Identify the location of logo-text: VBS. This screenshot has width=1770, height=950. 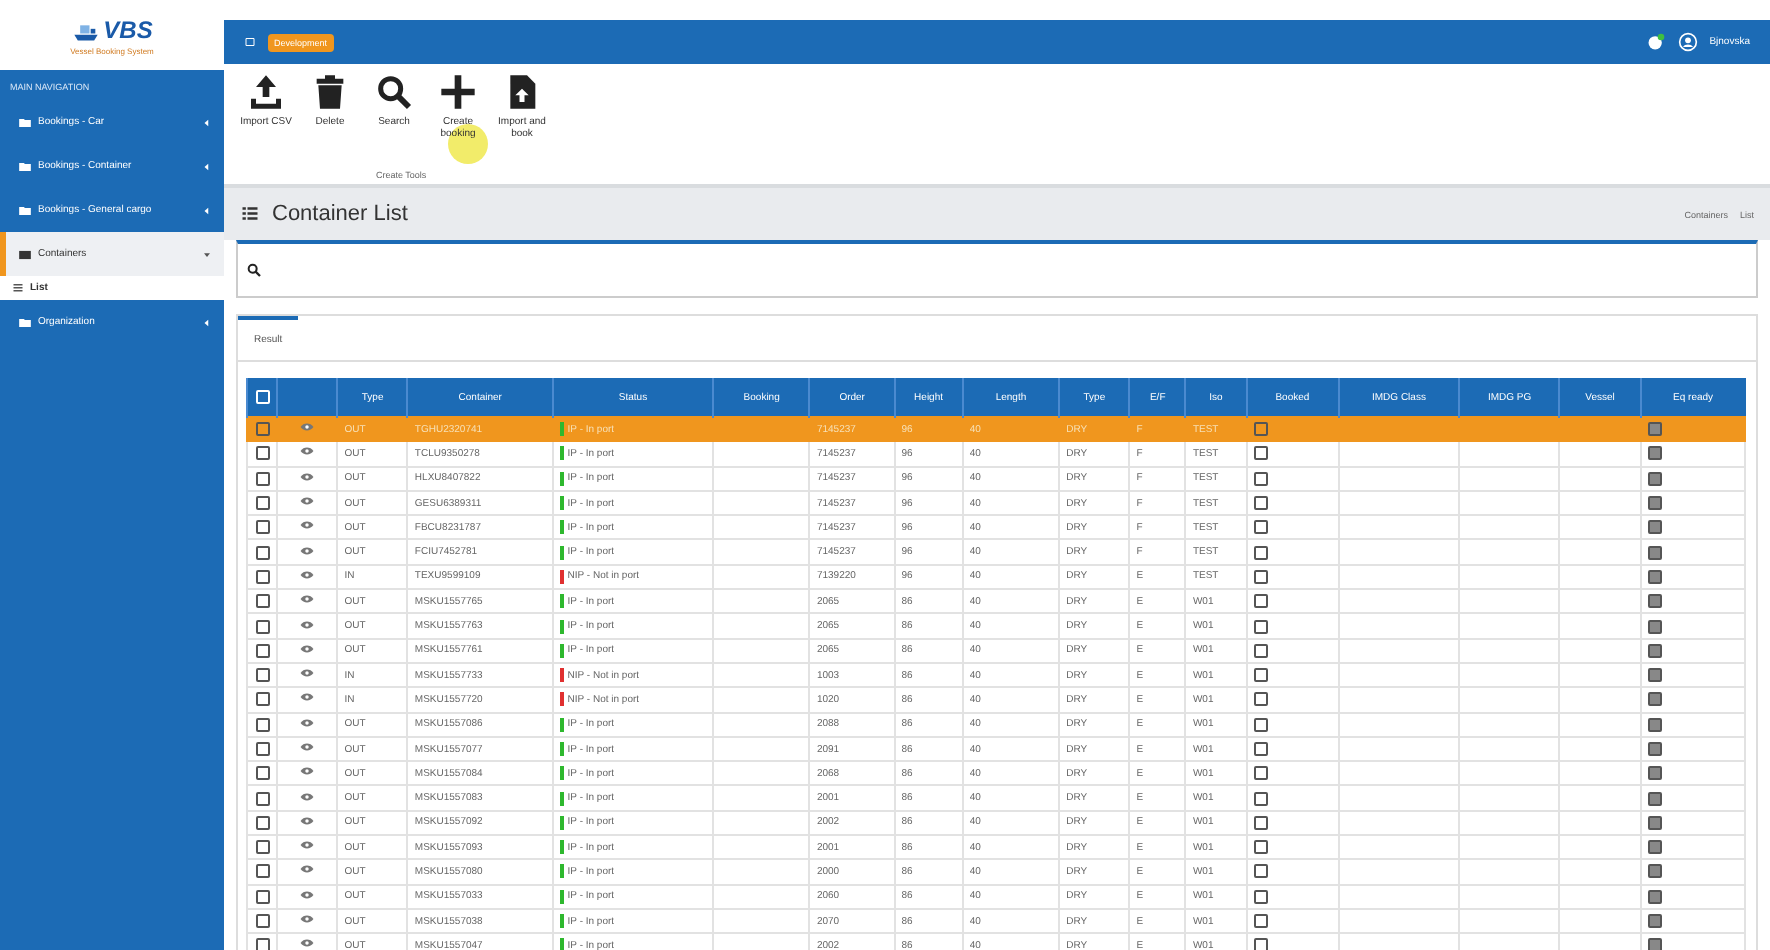
(128, 29).